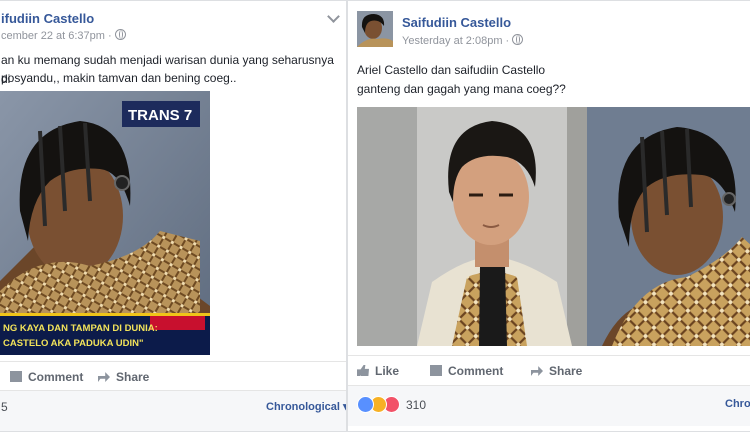 The width and height of the screenshot is (750, 432). I want to click on post-timestamp: cember 22 at 6:37pm ·, so click(63, 35).